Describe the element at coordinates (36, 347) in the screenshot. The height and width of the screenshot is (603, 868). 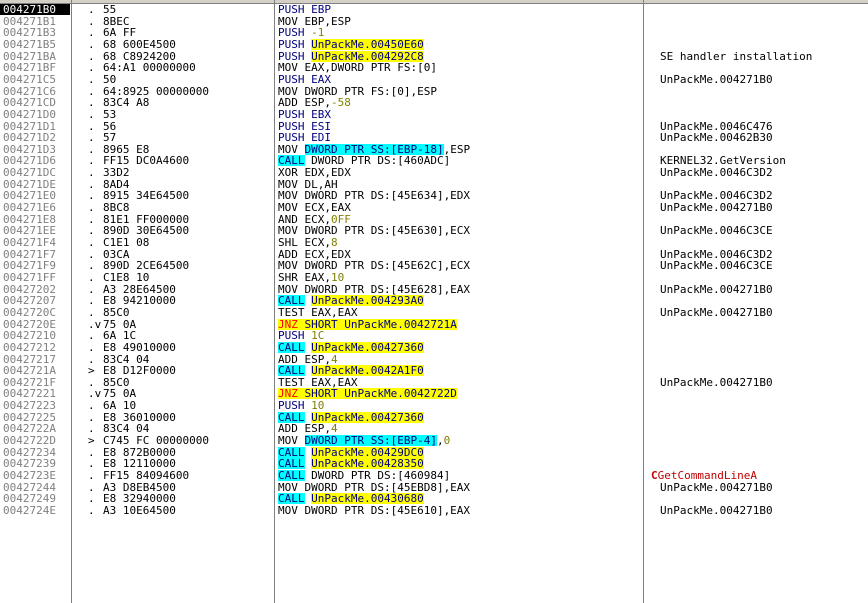
I see `address-cell: 00427212` at that location.